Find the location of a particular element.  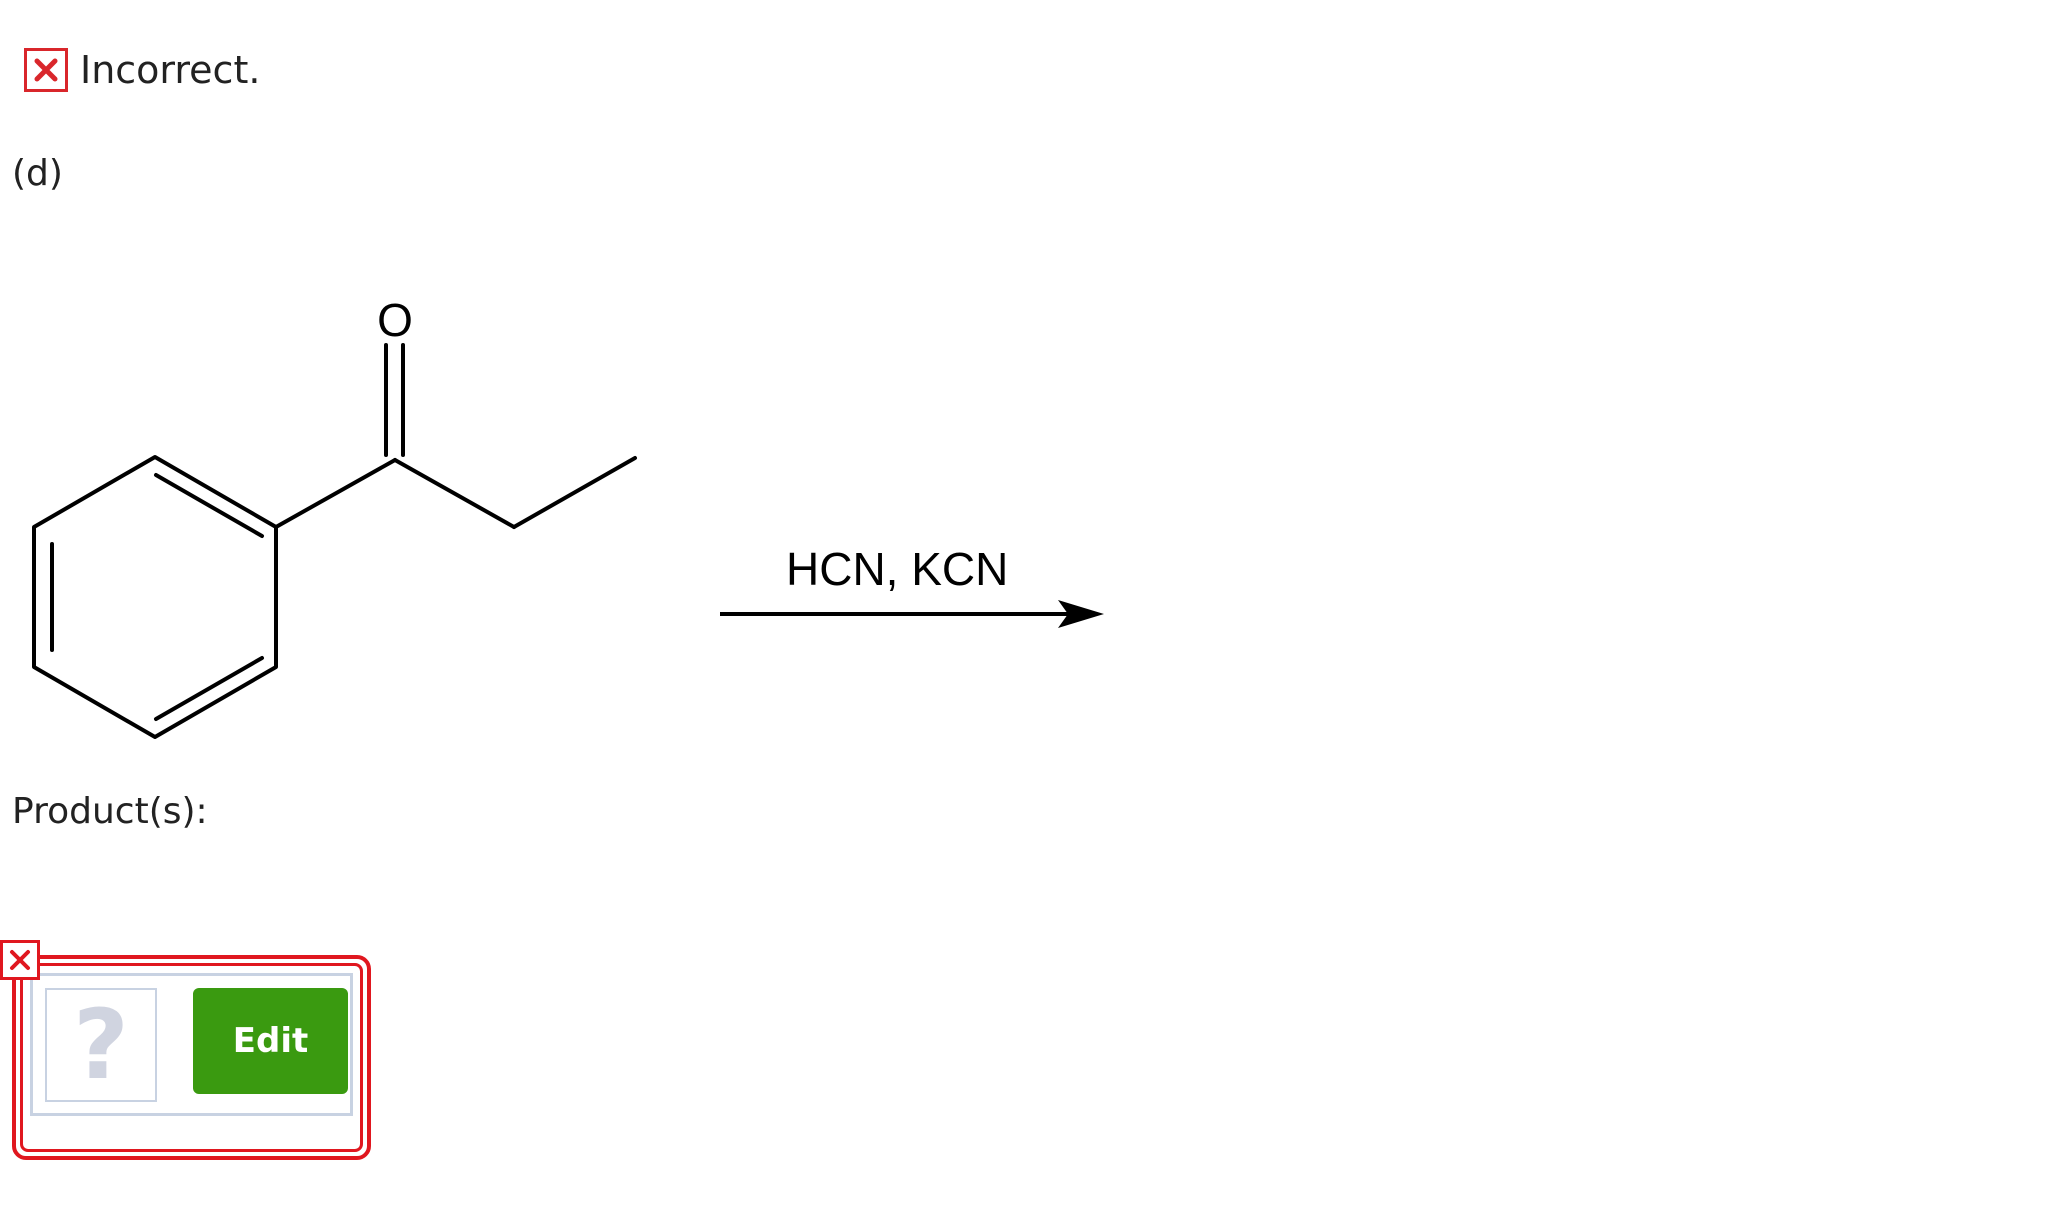

error-x-icon is located at coordinates (20, 960).